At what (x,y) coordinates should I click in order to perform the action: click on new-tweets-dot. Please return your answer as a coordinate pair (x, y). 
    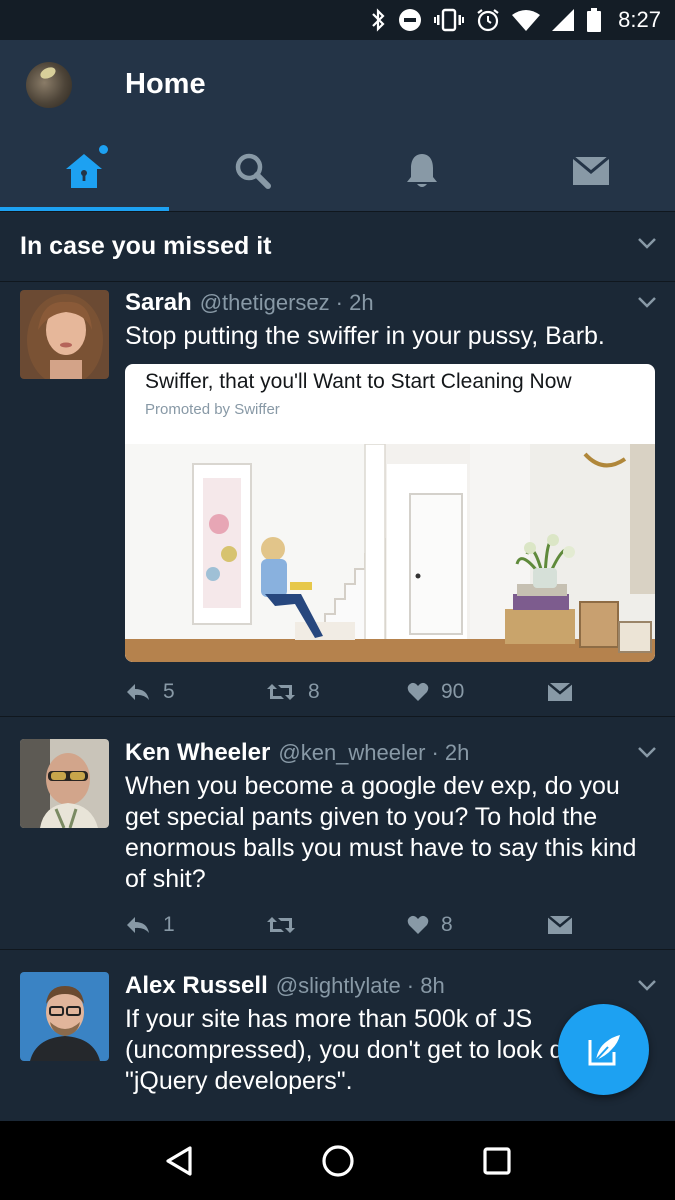
    Looking at the image, I should click on (103, 149).